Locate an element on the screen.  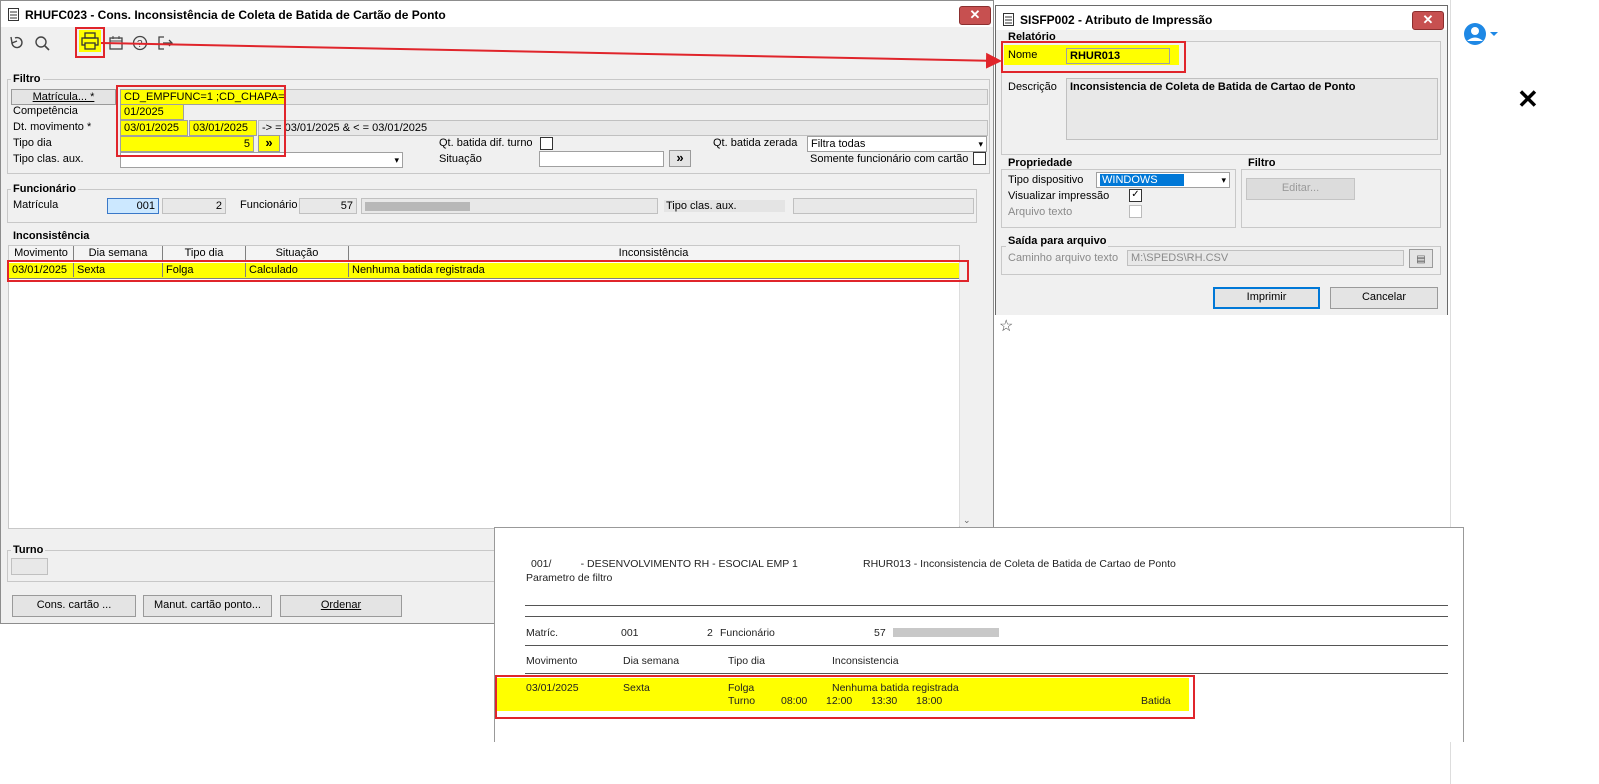
report-cell-movimento: 03/01/2025 is located at coordinates (552, 688).